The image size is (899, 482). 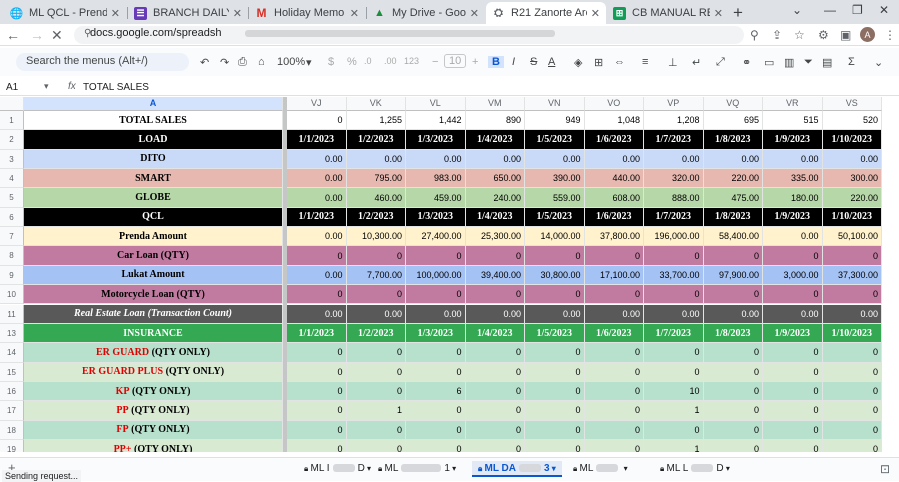 I want to click on redo-icon: ↷, so click(x=224, y=62).